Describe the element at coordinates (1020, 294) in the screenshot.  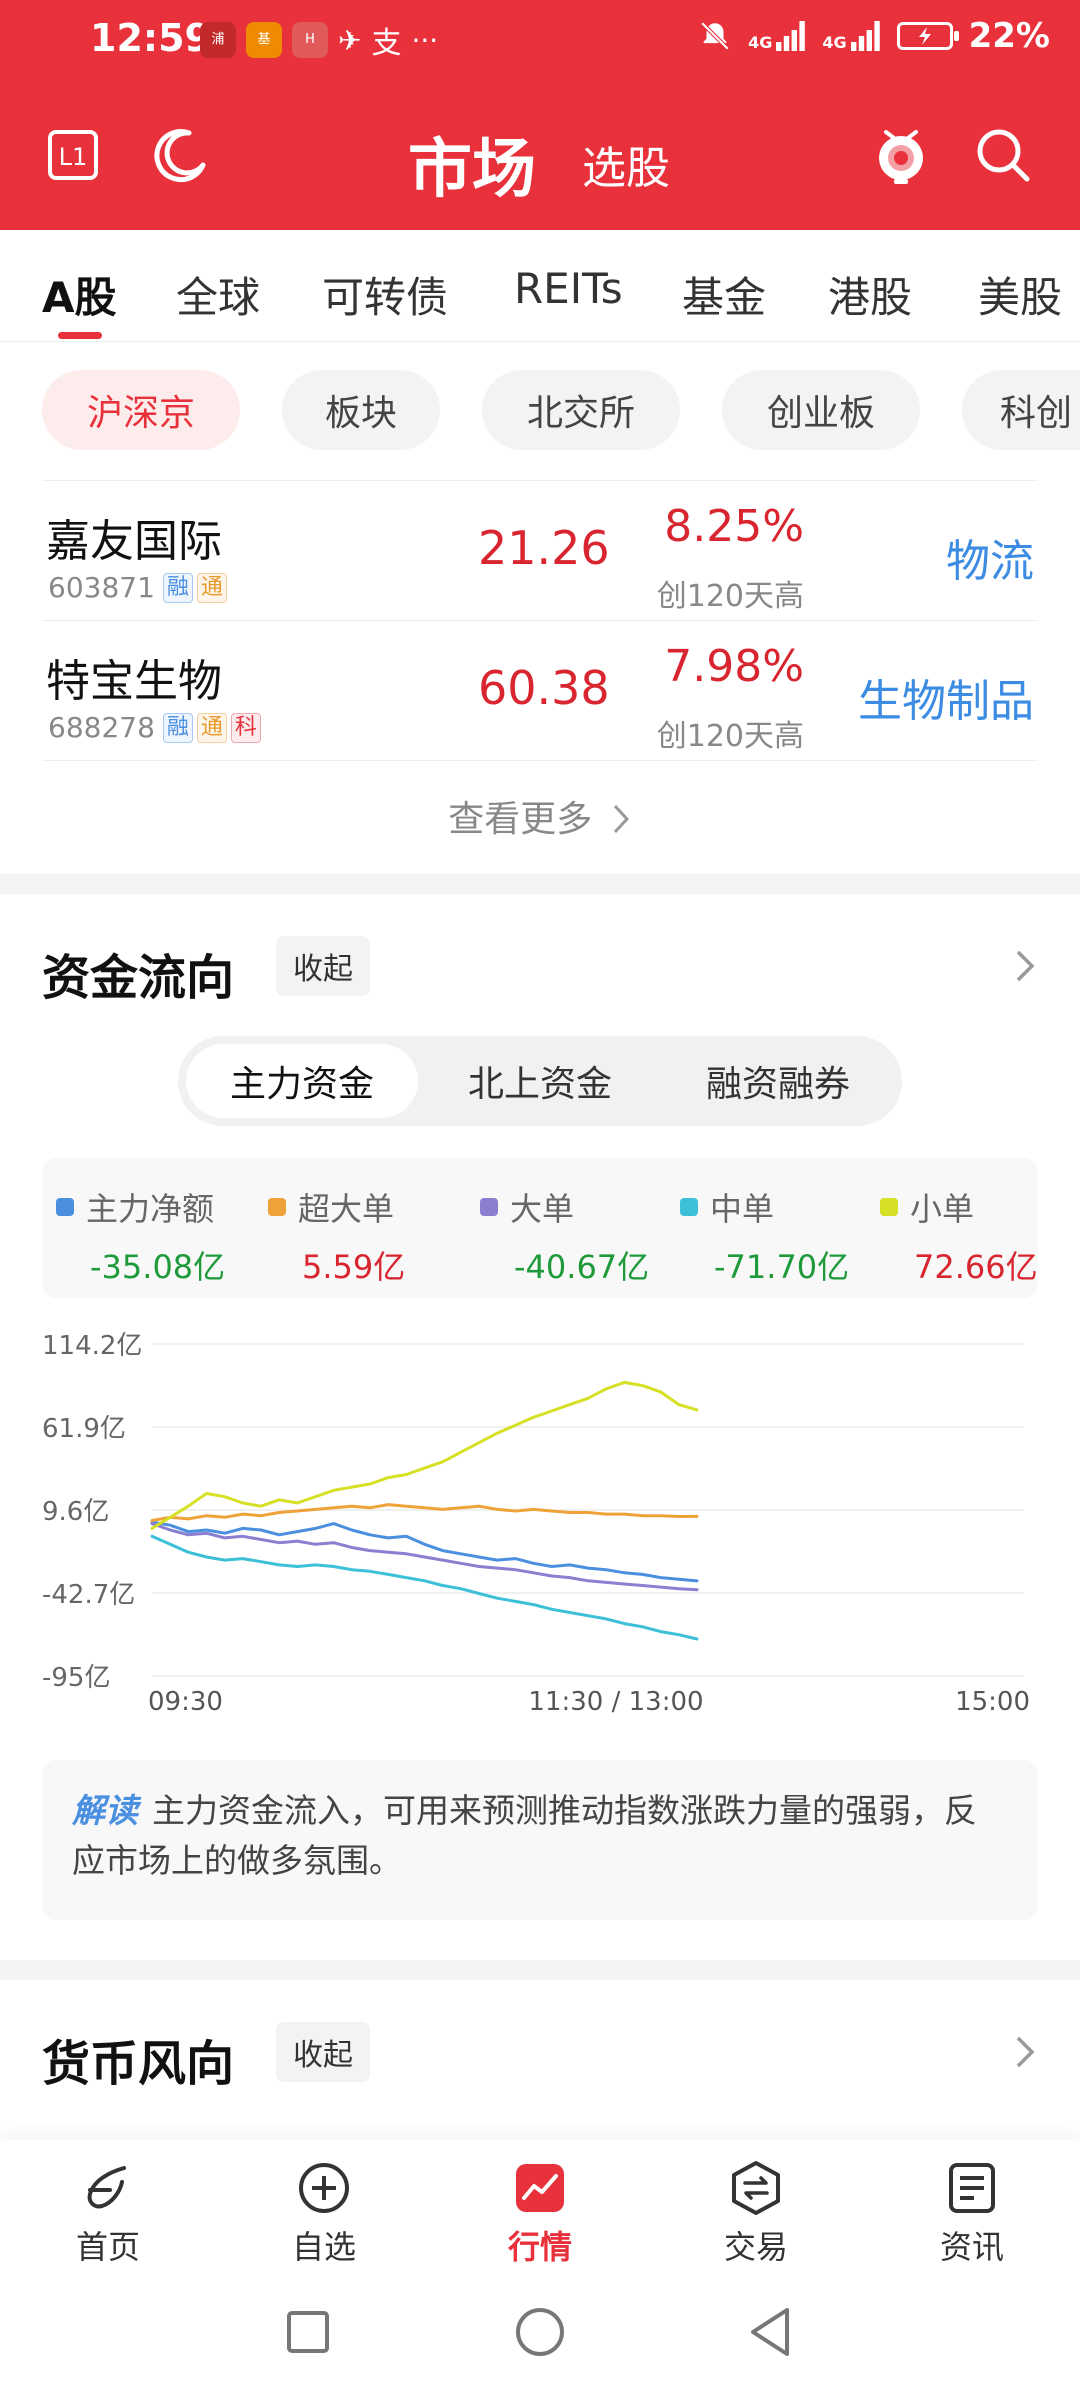
I see `tab-us-stocks: 美股` at that location.